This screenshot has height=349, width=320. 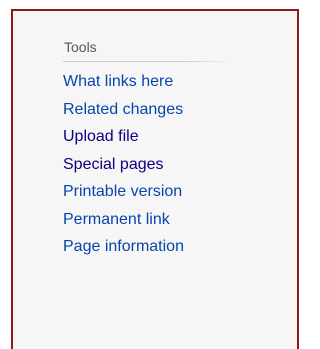 What do you see at coordinates (113, 164) in the screenshot?
I see `special-pages-link: Special pages` at bounding box center [113, 164].